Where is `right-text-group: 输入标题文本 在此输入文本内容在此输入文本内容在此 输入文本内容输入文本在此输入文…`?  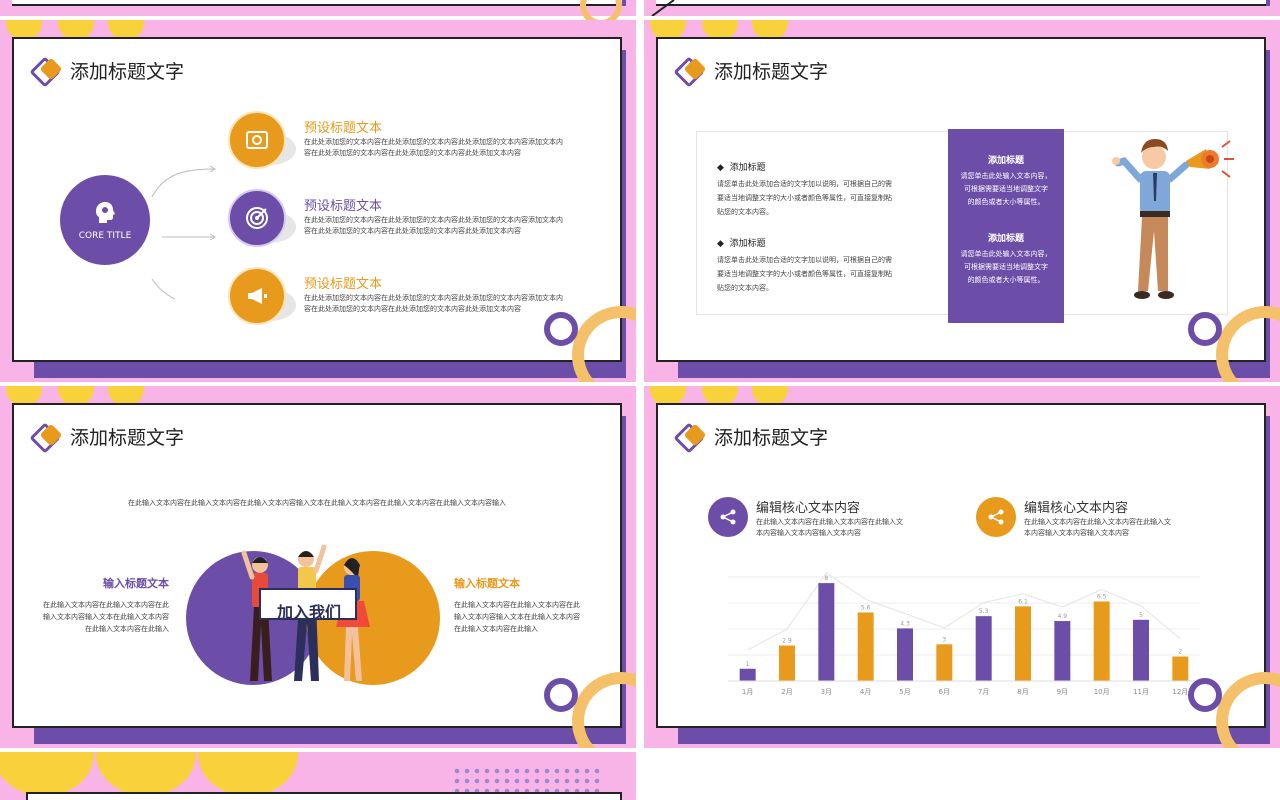
right-text-group: 输入标题文本 在此输入文本内容在此输入文本内容在此 输入文本内容输入文本在此输入文… is located at coordinates (517, 605).